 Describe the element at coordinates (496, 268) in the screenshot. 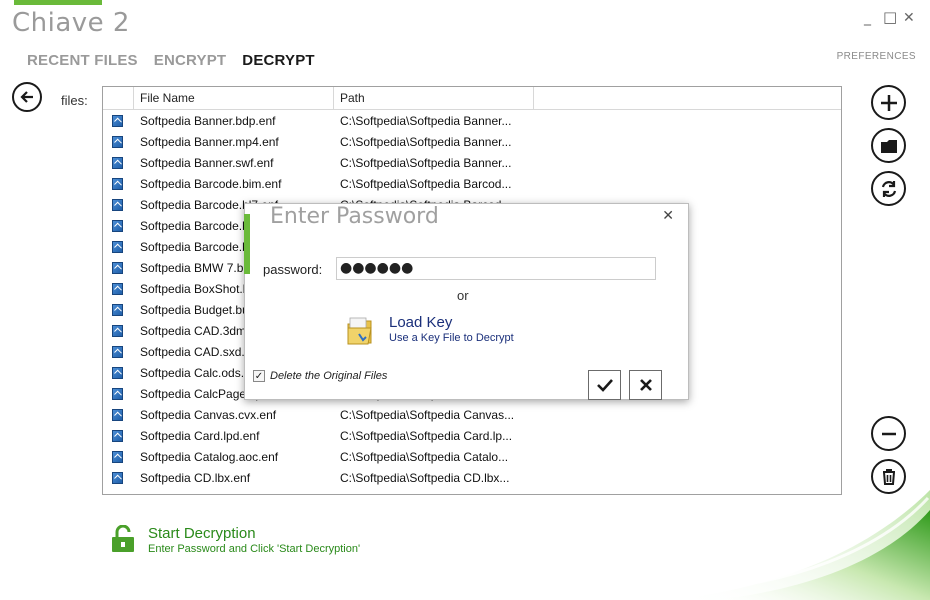

I see `password-field: ●●●●●●` at that location.